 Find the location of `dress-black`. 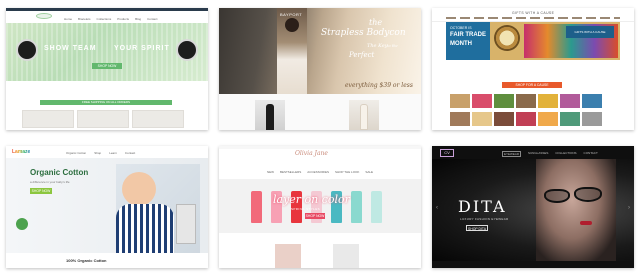

dress-black is located at coordinates (270, 117).